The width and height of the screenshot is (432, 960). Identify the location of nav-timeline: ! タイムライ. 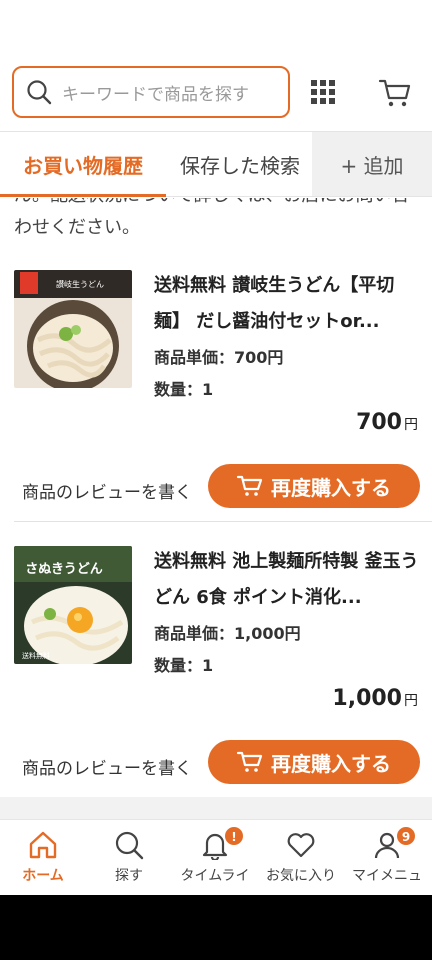
(215, 857).